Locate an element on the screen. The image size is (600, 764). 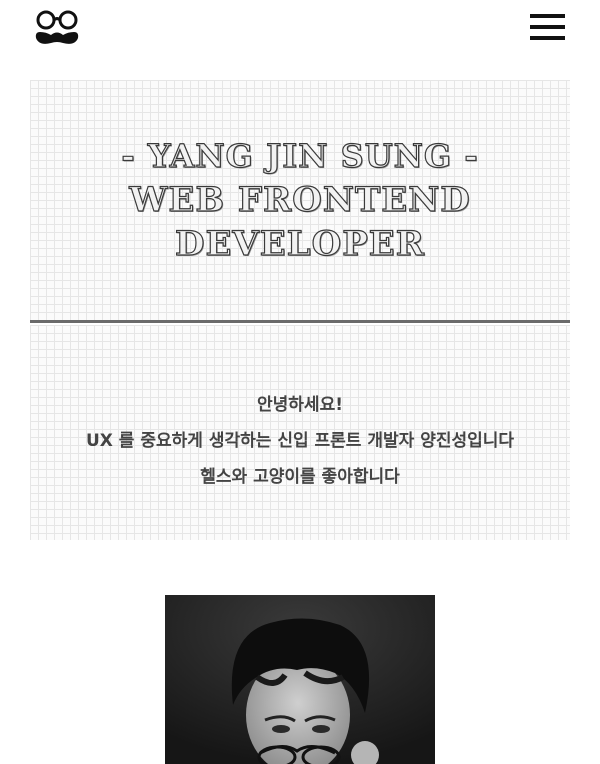
hero-role-line2: DEVELOPER is located at coordinates (299, 243).